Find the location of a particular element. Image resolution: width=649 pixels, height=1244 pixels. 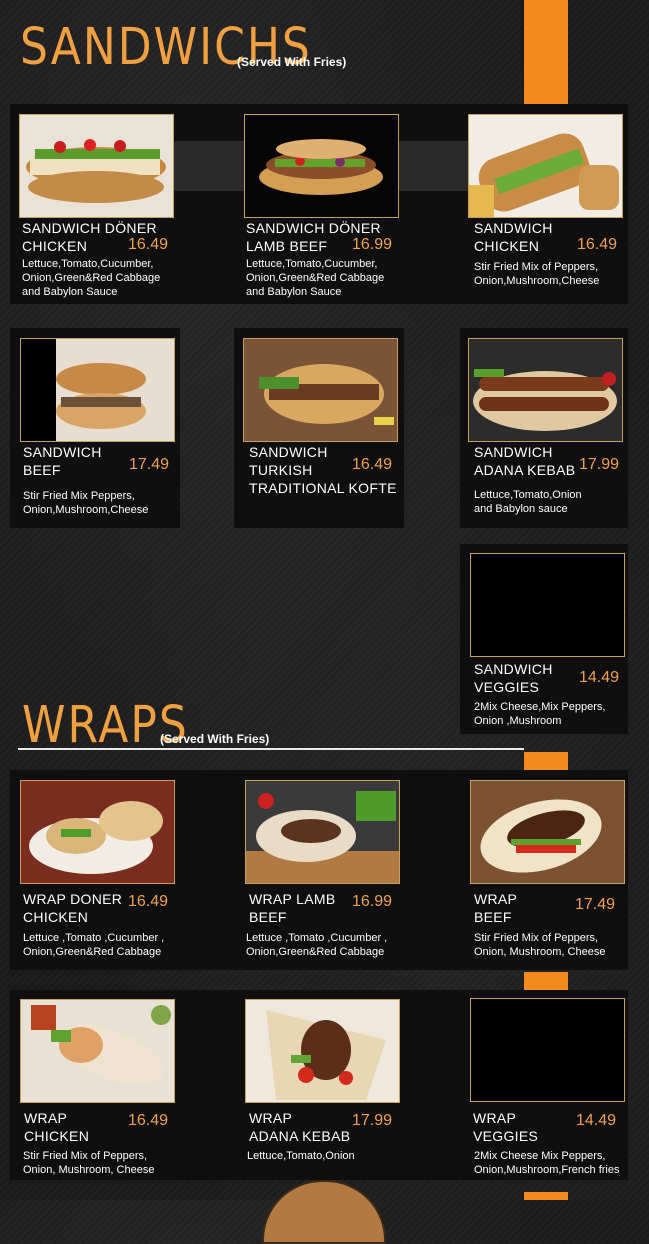

section-divider is located at coordinates (271, 749).